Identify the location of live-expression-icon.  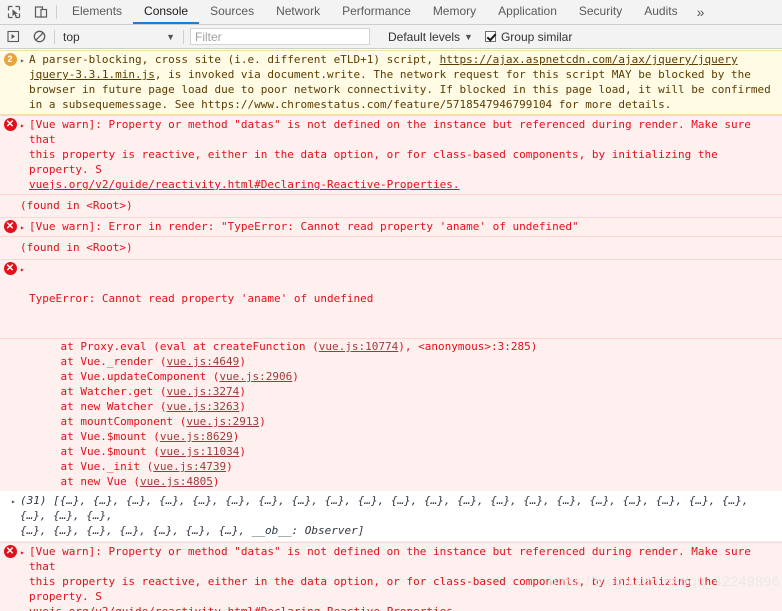
(13, 36).